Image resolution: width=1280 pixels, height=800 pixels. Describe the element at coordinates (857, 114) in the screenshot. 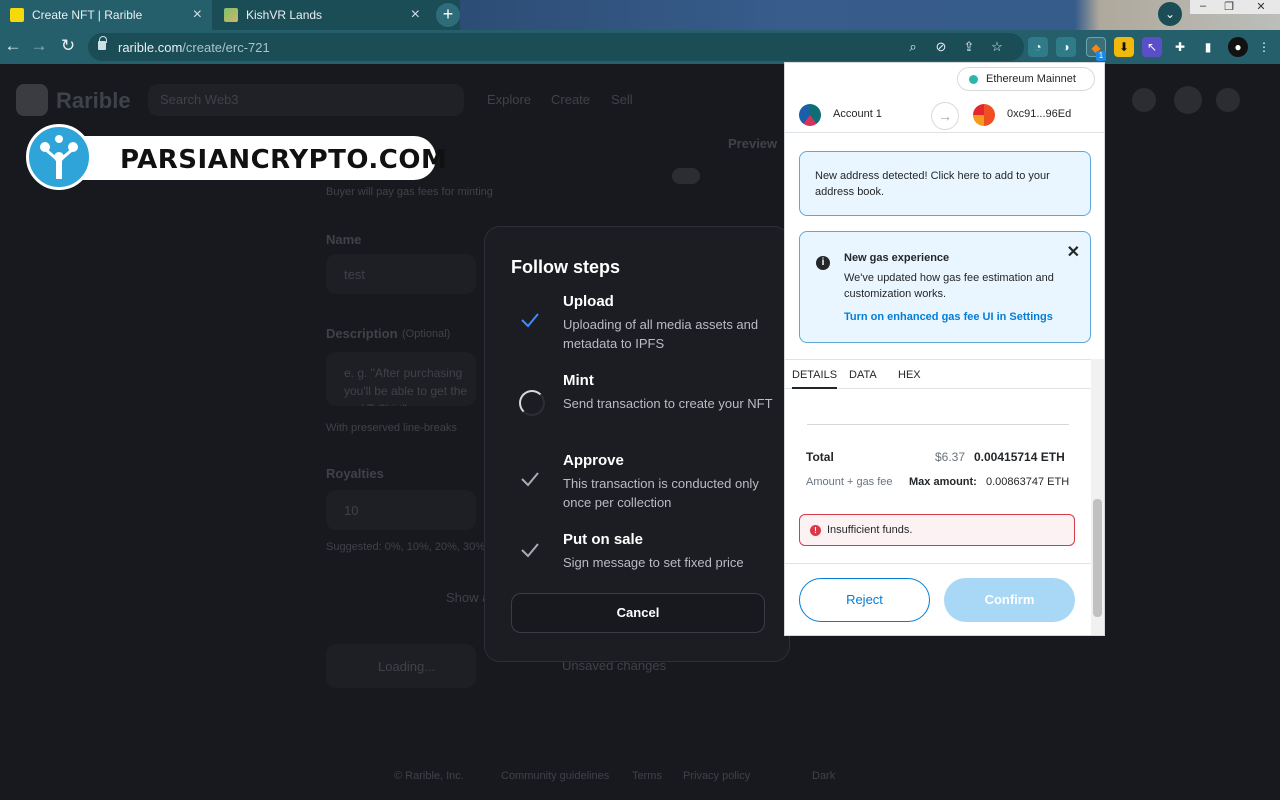

I see `account-name: Account 1` at that location.